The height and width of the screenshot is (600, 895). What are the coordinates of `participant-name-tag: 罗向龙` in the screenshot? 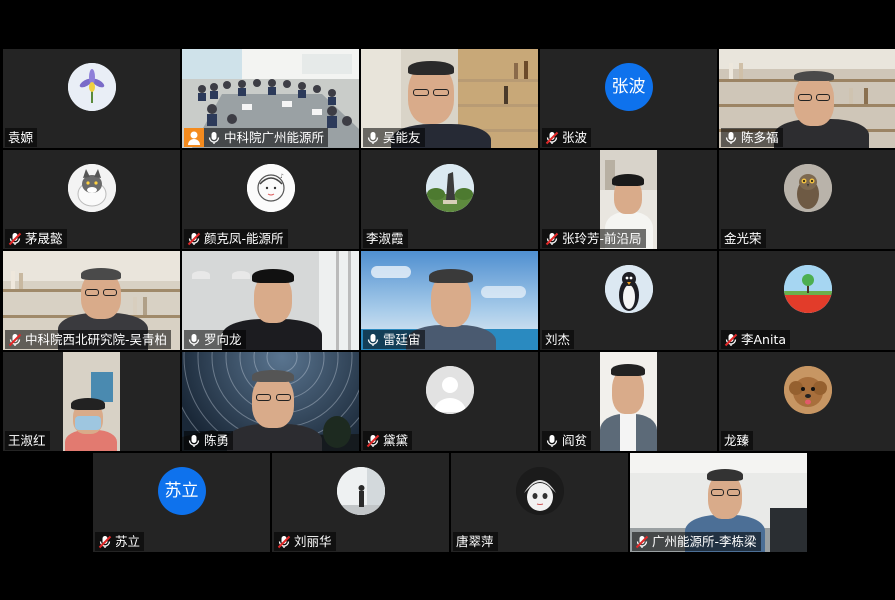 It's located at (215, 339).